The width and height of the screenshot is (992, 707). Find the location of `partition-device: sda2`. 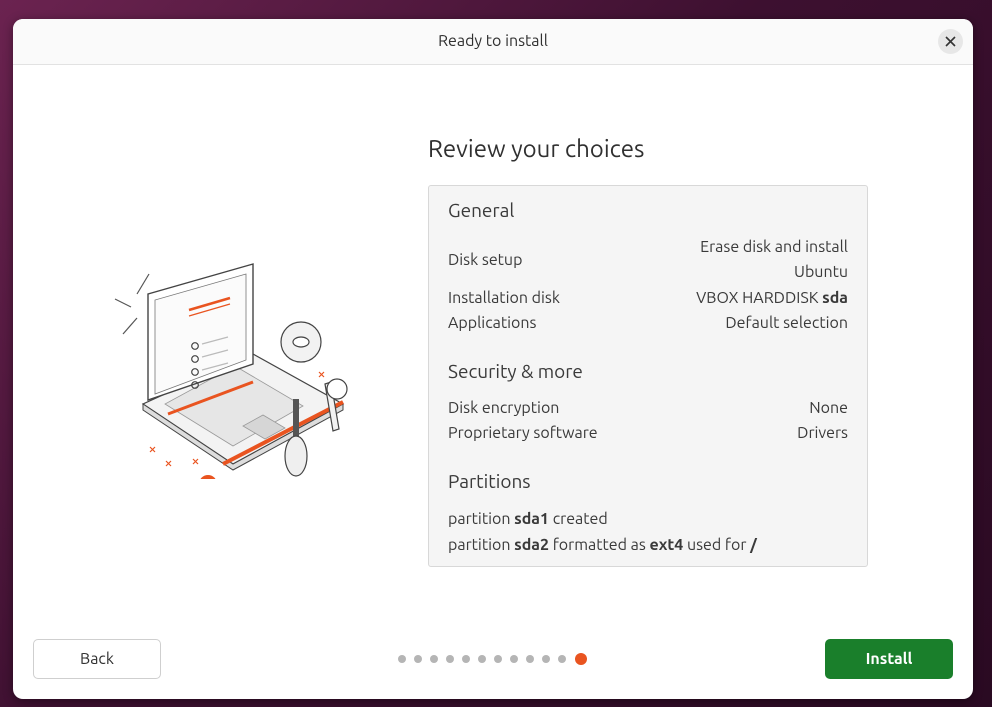

partition-device: sda2 is located at coordinates (532, 545).